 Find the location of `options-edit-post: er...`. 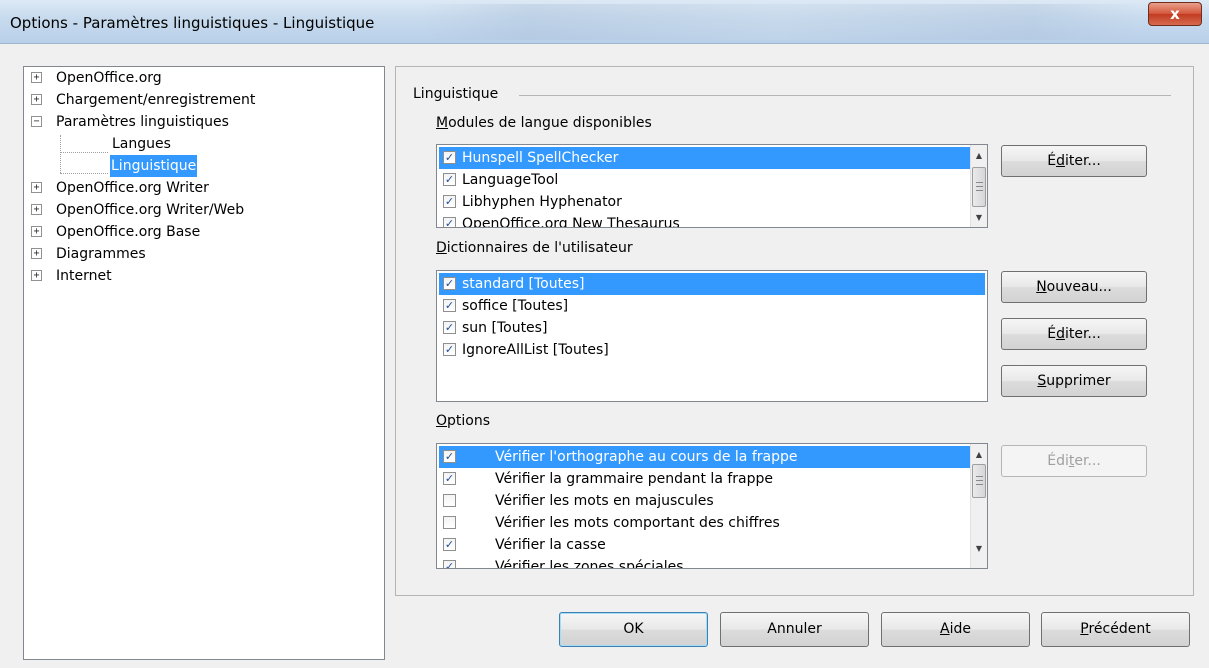

options-edit-post: er... is located at coordinates (1087, 461).